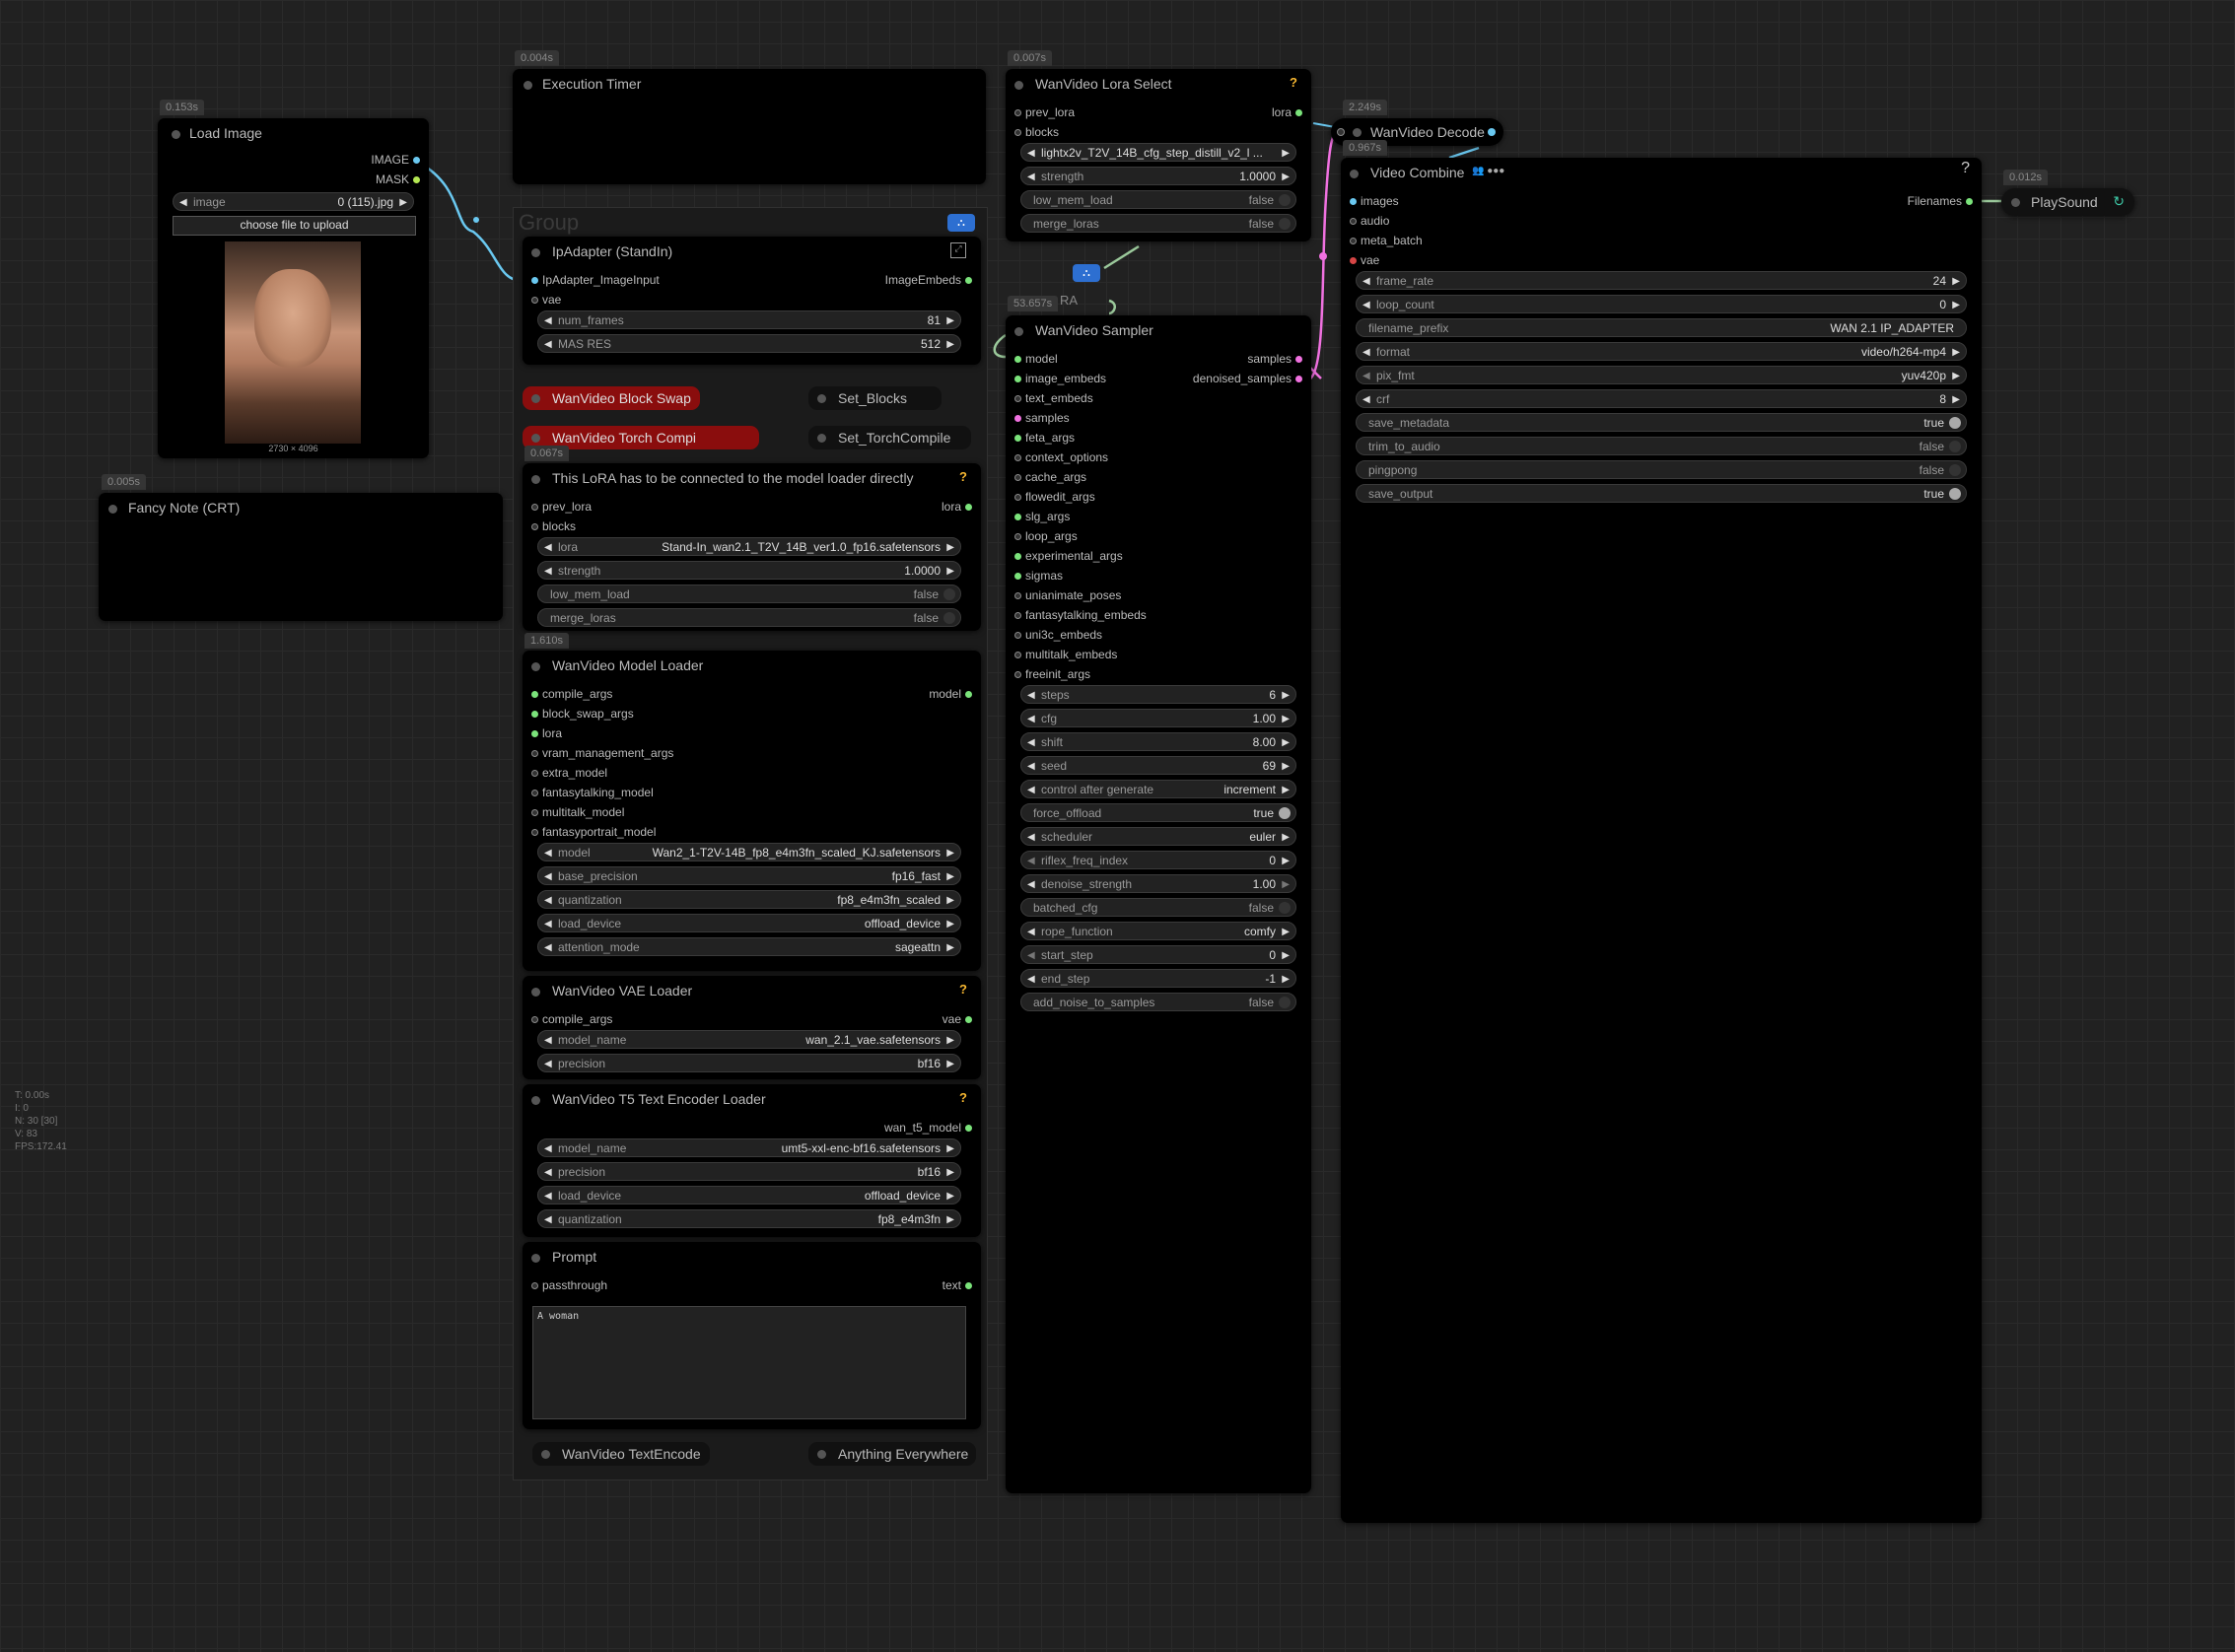  What do you see at coordinates (395, 160) in the screenshot?
I see `output-image: IMAGE` at bounding box center [395, 160].